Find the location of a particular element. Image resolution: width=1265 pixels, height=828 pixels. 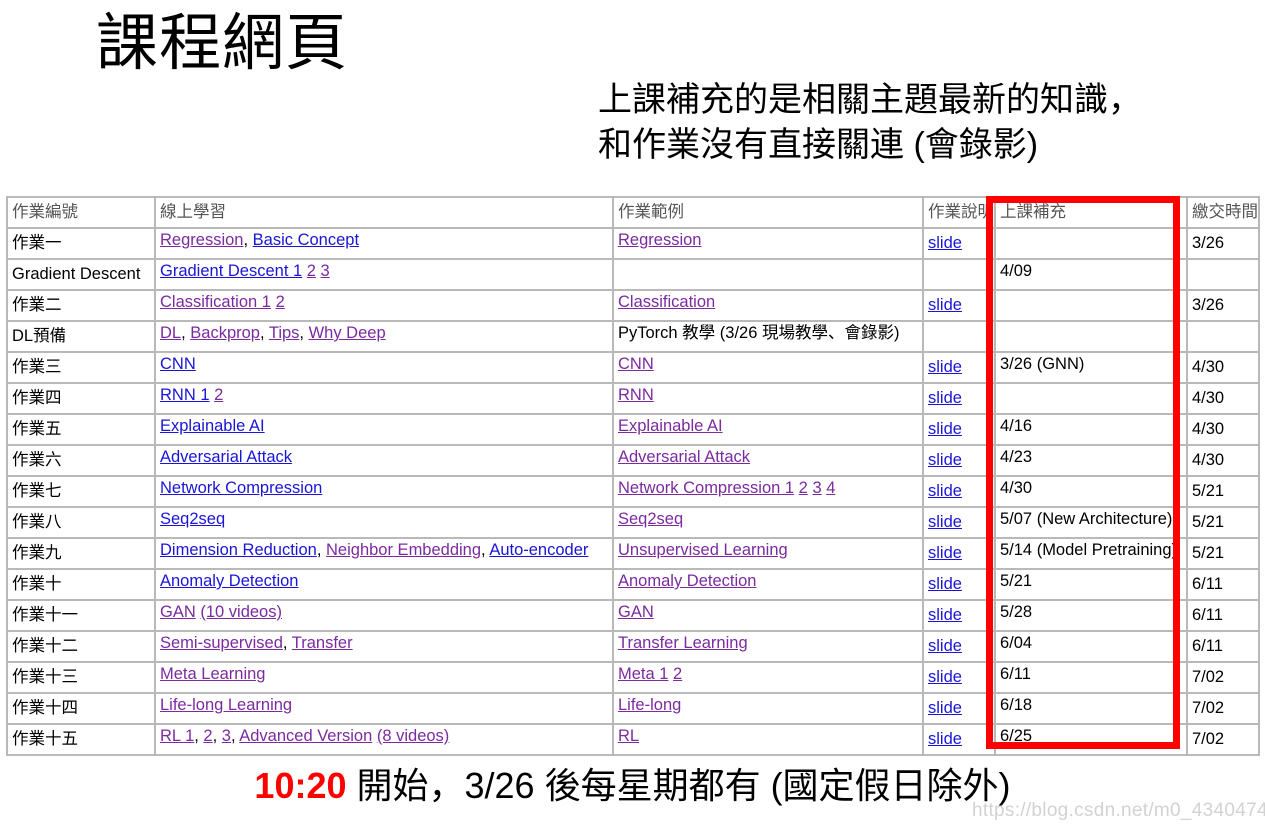

link-auto-encoder: Auto-encoder is located at coordinates (538, 550).